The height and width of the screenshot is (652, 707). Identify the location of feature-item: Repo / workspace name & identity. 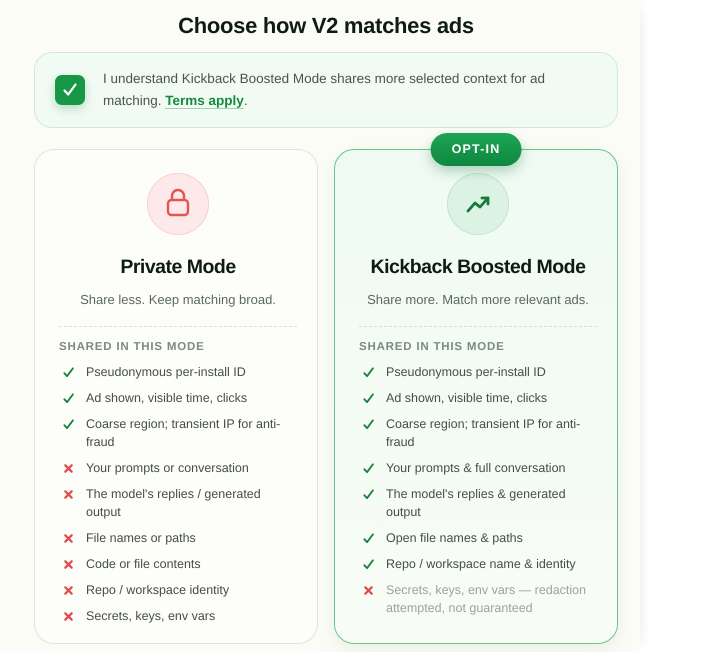
(481, 564).